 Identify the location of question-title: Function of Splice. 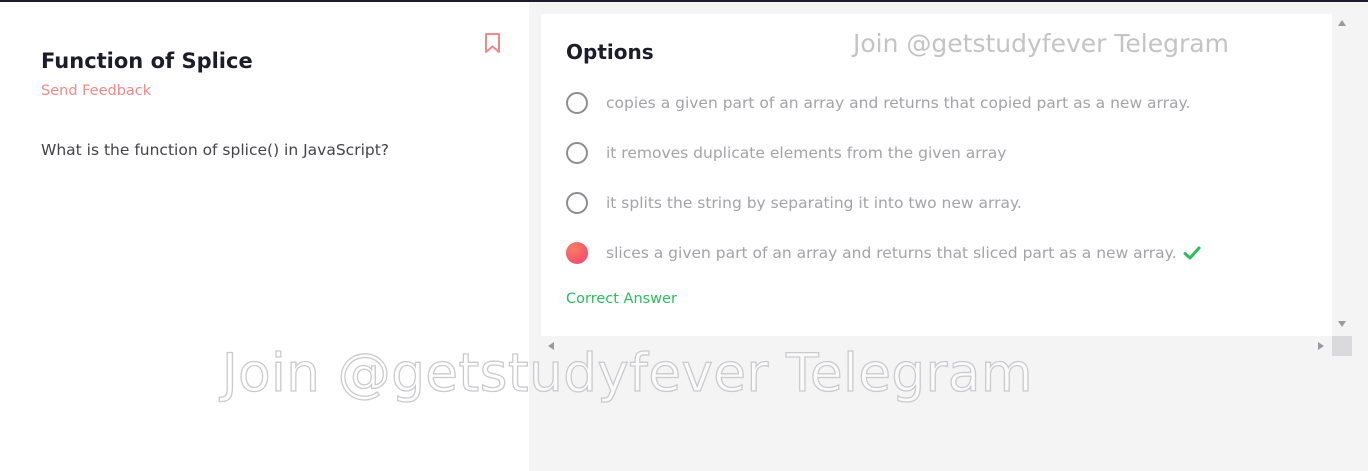
(147, 61).